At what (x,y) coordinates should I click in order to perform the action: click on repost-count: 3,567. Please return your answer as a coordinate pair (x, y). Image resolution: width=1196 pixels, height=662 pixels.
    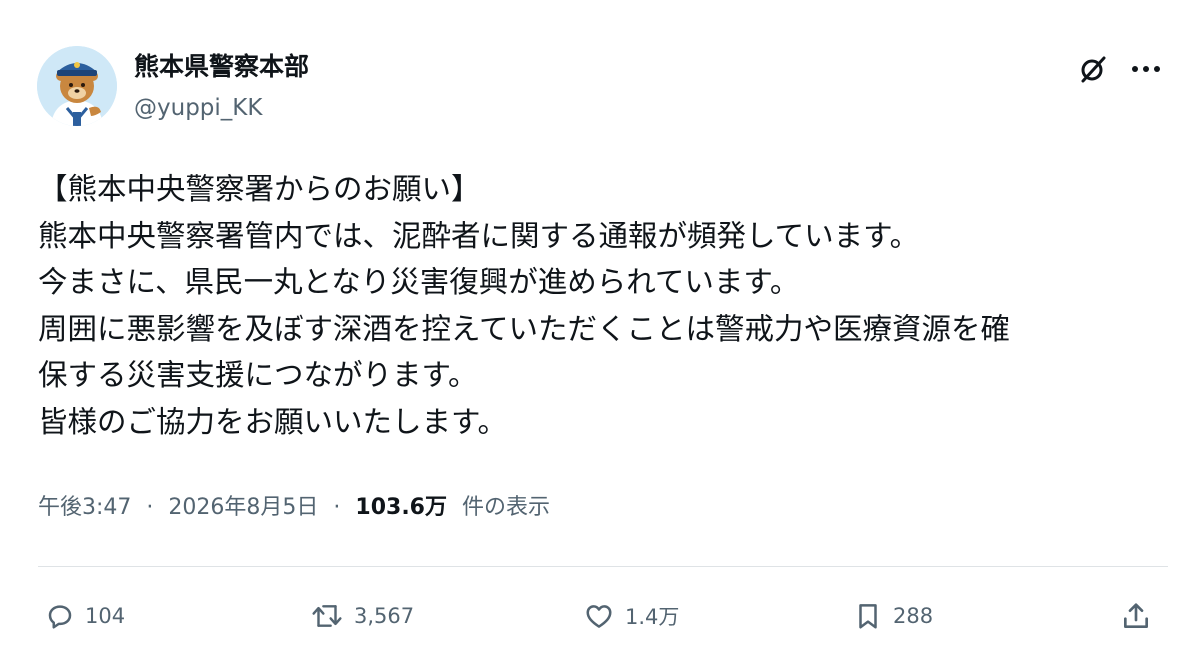
    Looking at the image, I should click on (384, 616).